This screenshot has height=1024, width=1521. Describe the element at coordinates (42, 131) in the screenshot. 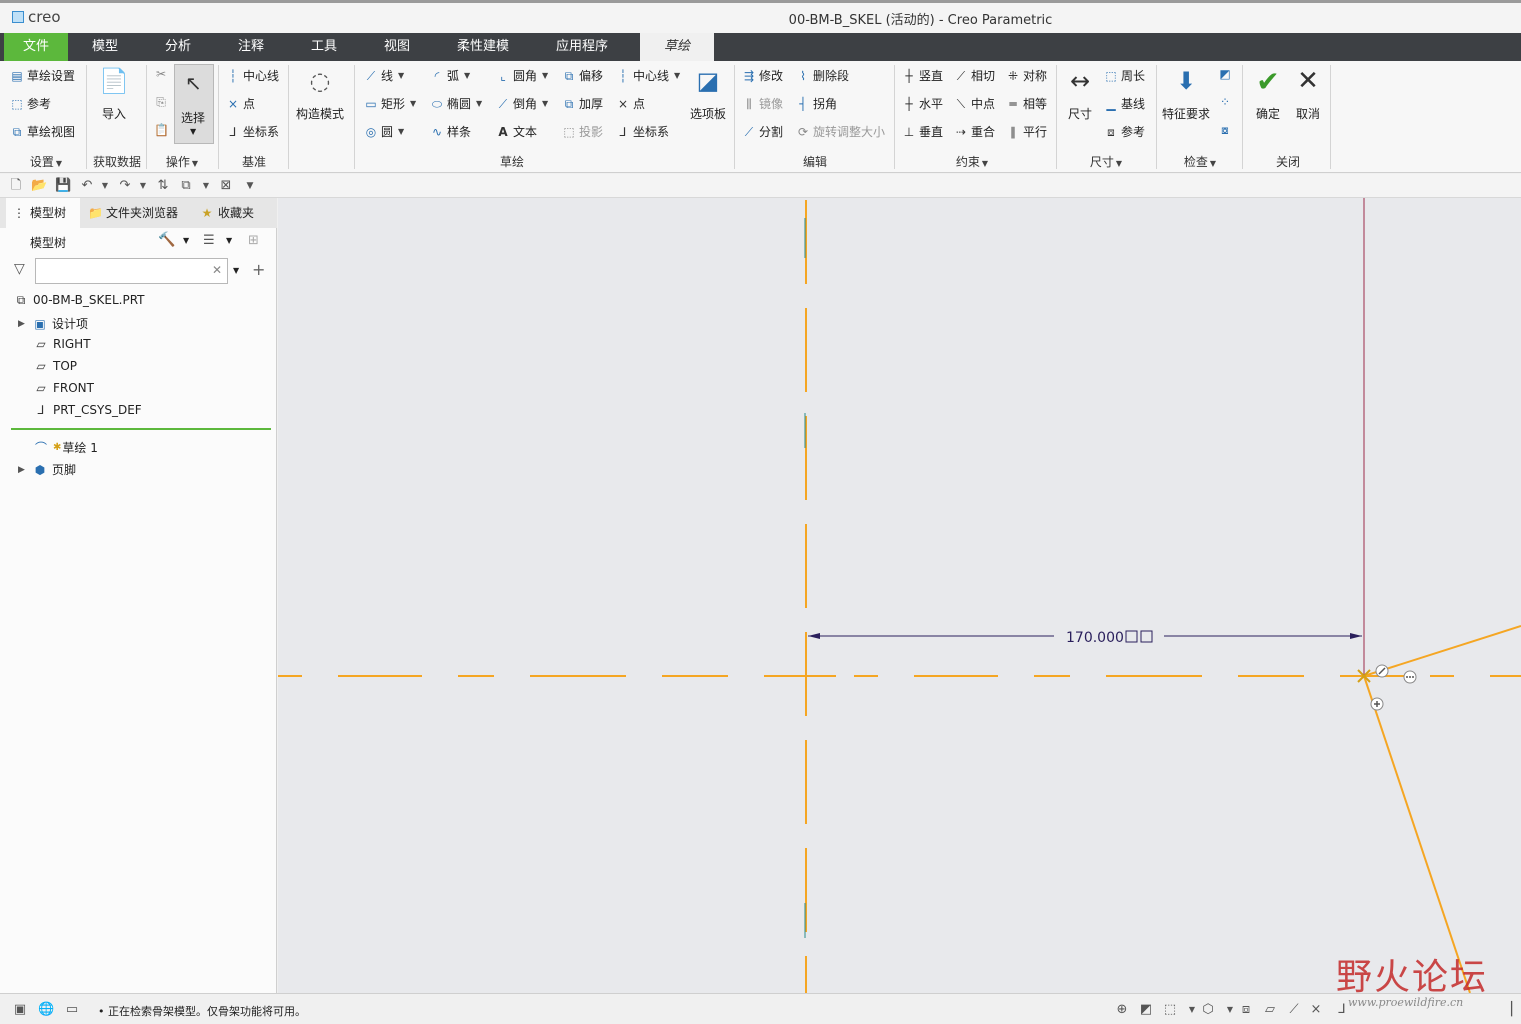

I see `sketch-view-button: ⧉ 草绘视图` at that location.